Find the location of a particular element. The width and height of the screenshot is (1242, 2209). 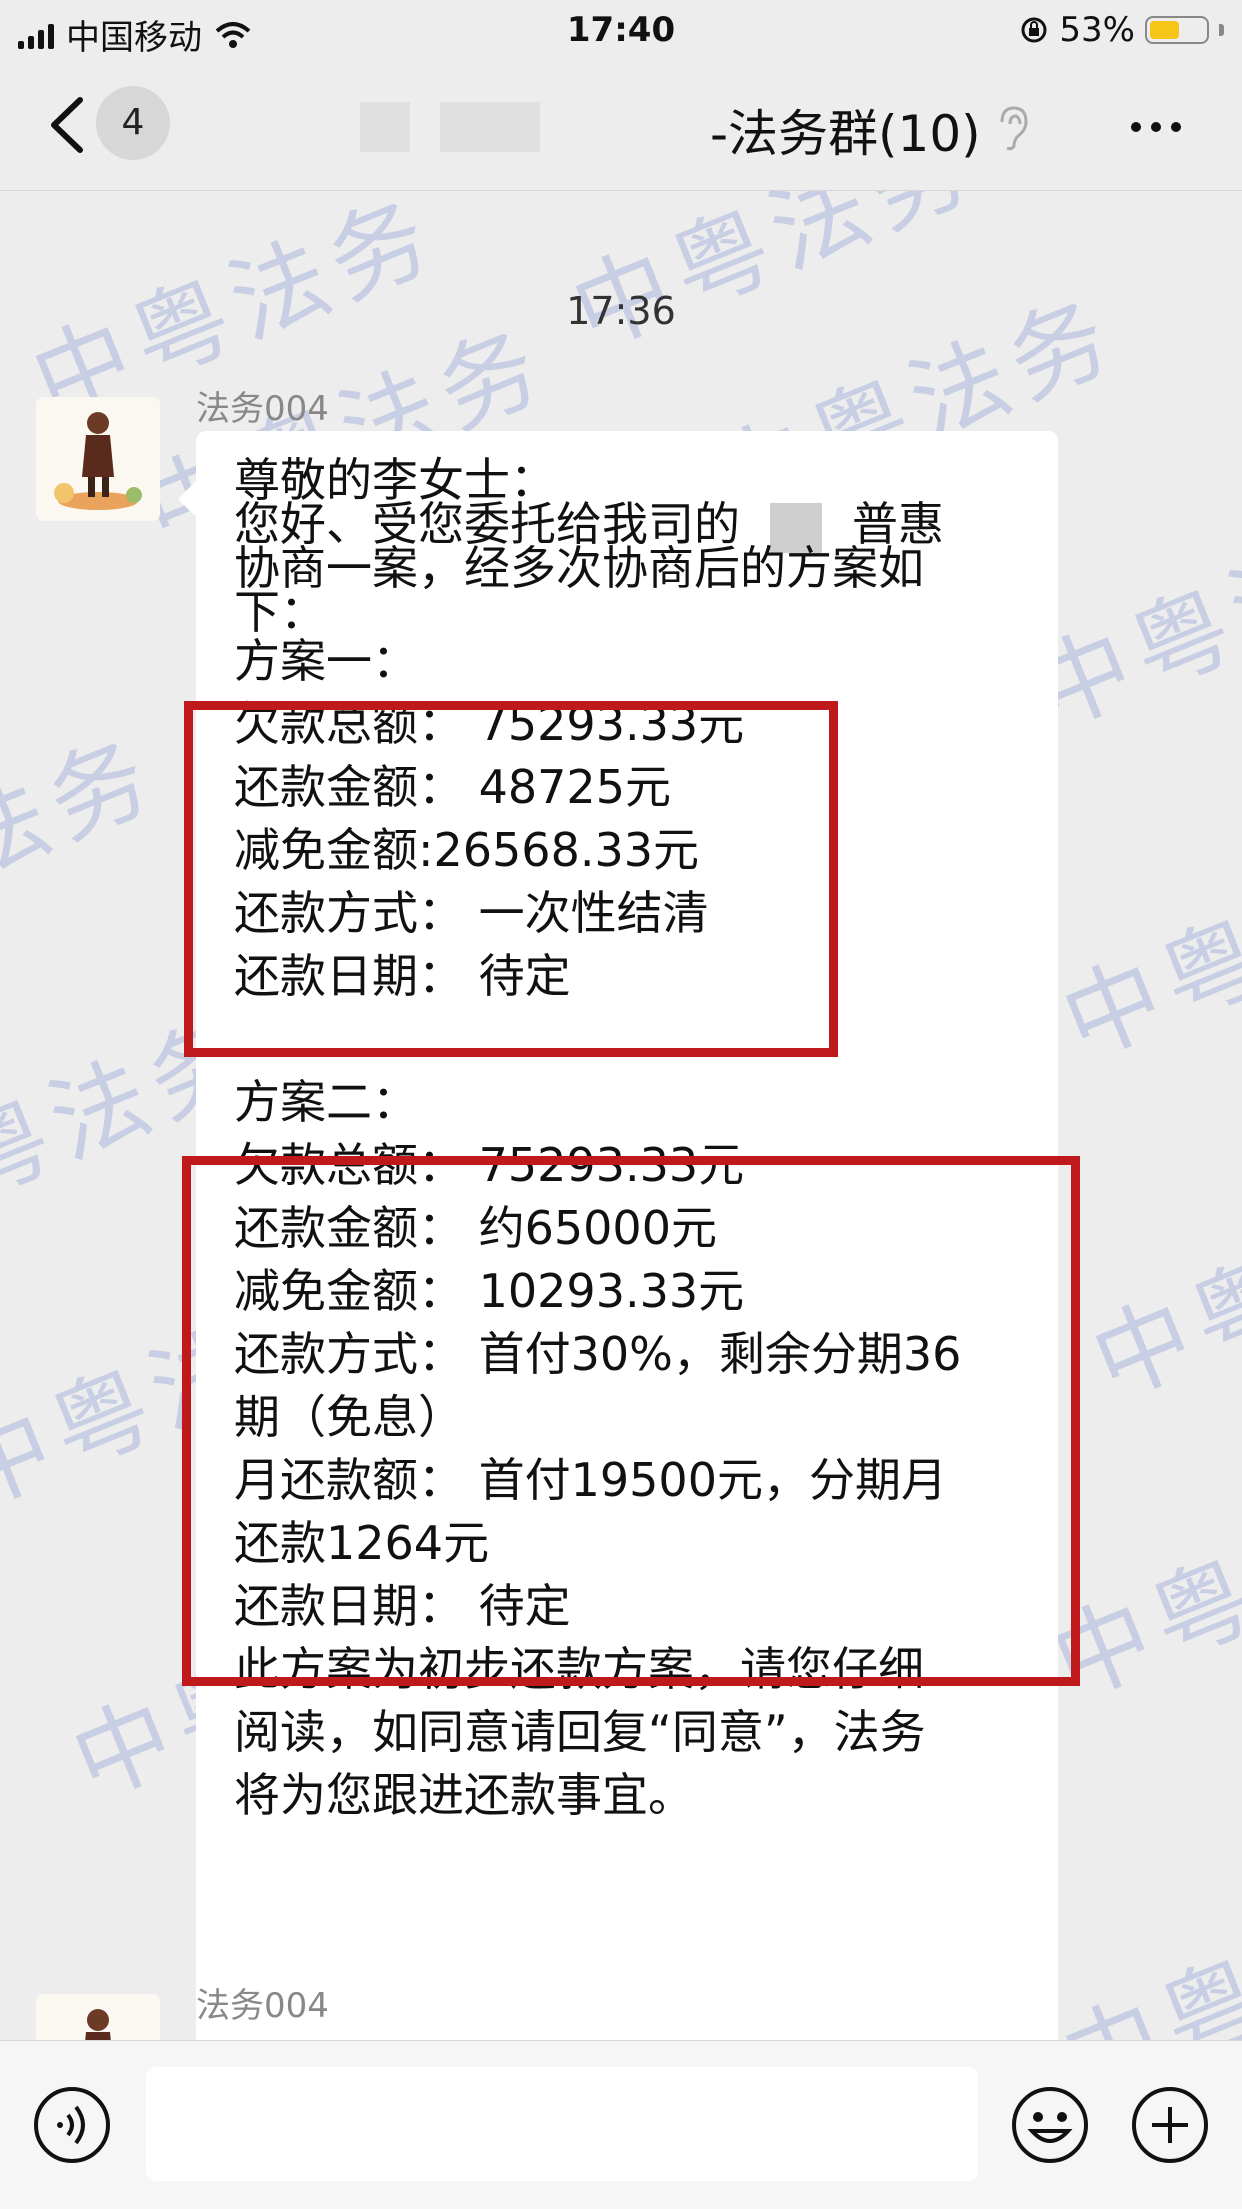

battery-icon is located at coordinates (1177, 30).